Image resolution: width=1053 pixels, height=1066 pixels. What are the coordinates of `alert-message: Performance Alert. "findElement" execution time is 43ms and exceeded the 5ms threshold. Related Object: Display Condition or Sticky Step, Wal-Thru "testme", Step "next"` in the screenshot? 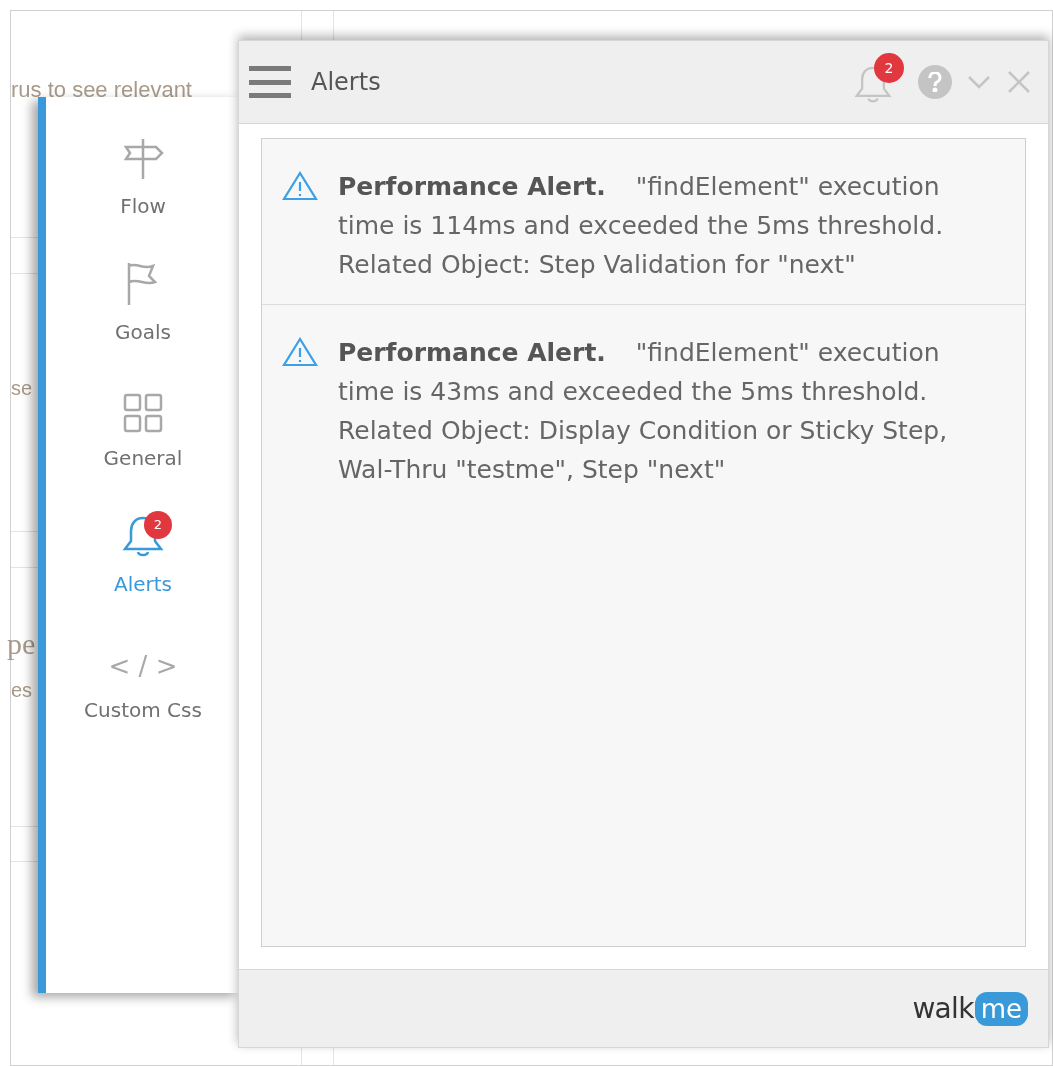 It's located at (643, 411).